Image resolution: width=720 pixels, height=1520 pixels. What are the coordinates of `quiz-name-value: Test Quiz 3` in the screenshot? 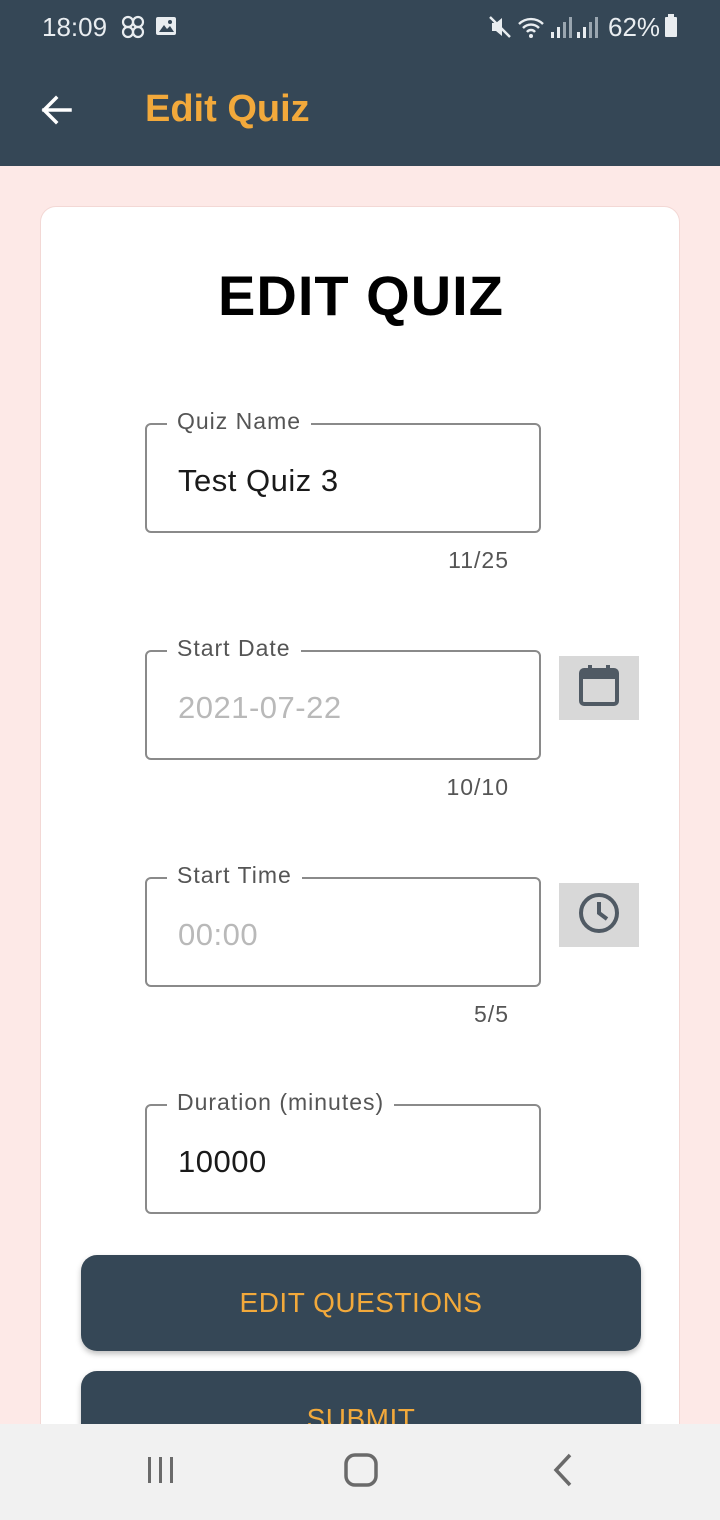 It's located at (258, 480).